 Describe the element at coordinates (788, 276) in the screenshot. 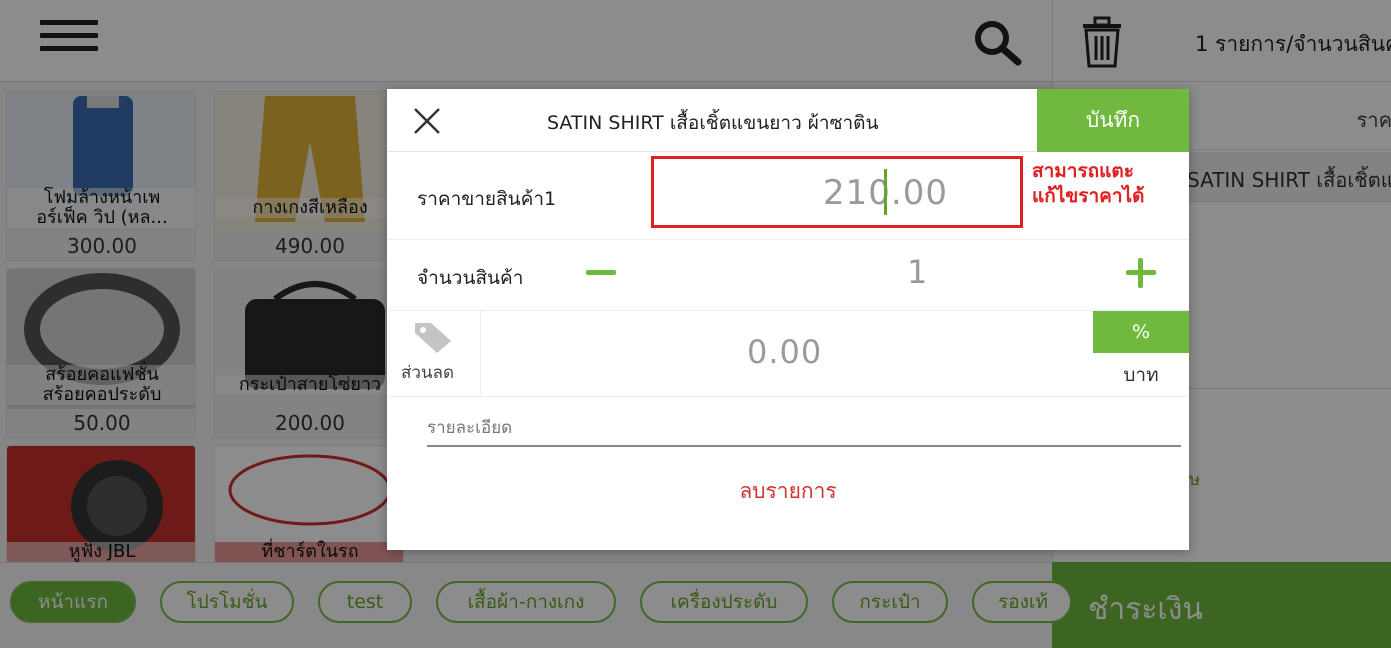

I see `quantity-row: จำนวนสินค้า 1` at that location.